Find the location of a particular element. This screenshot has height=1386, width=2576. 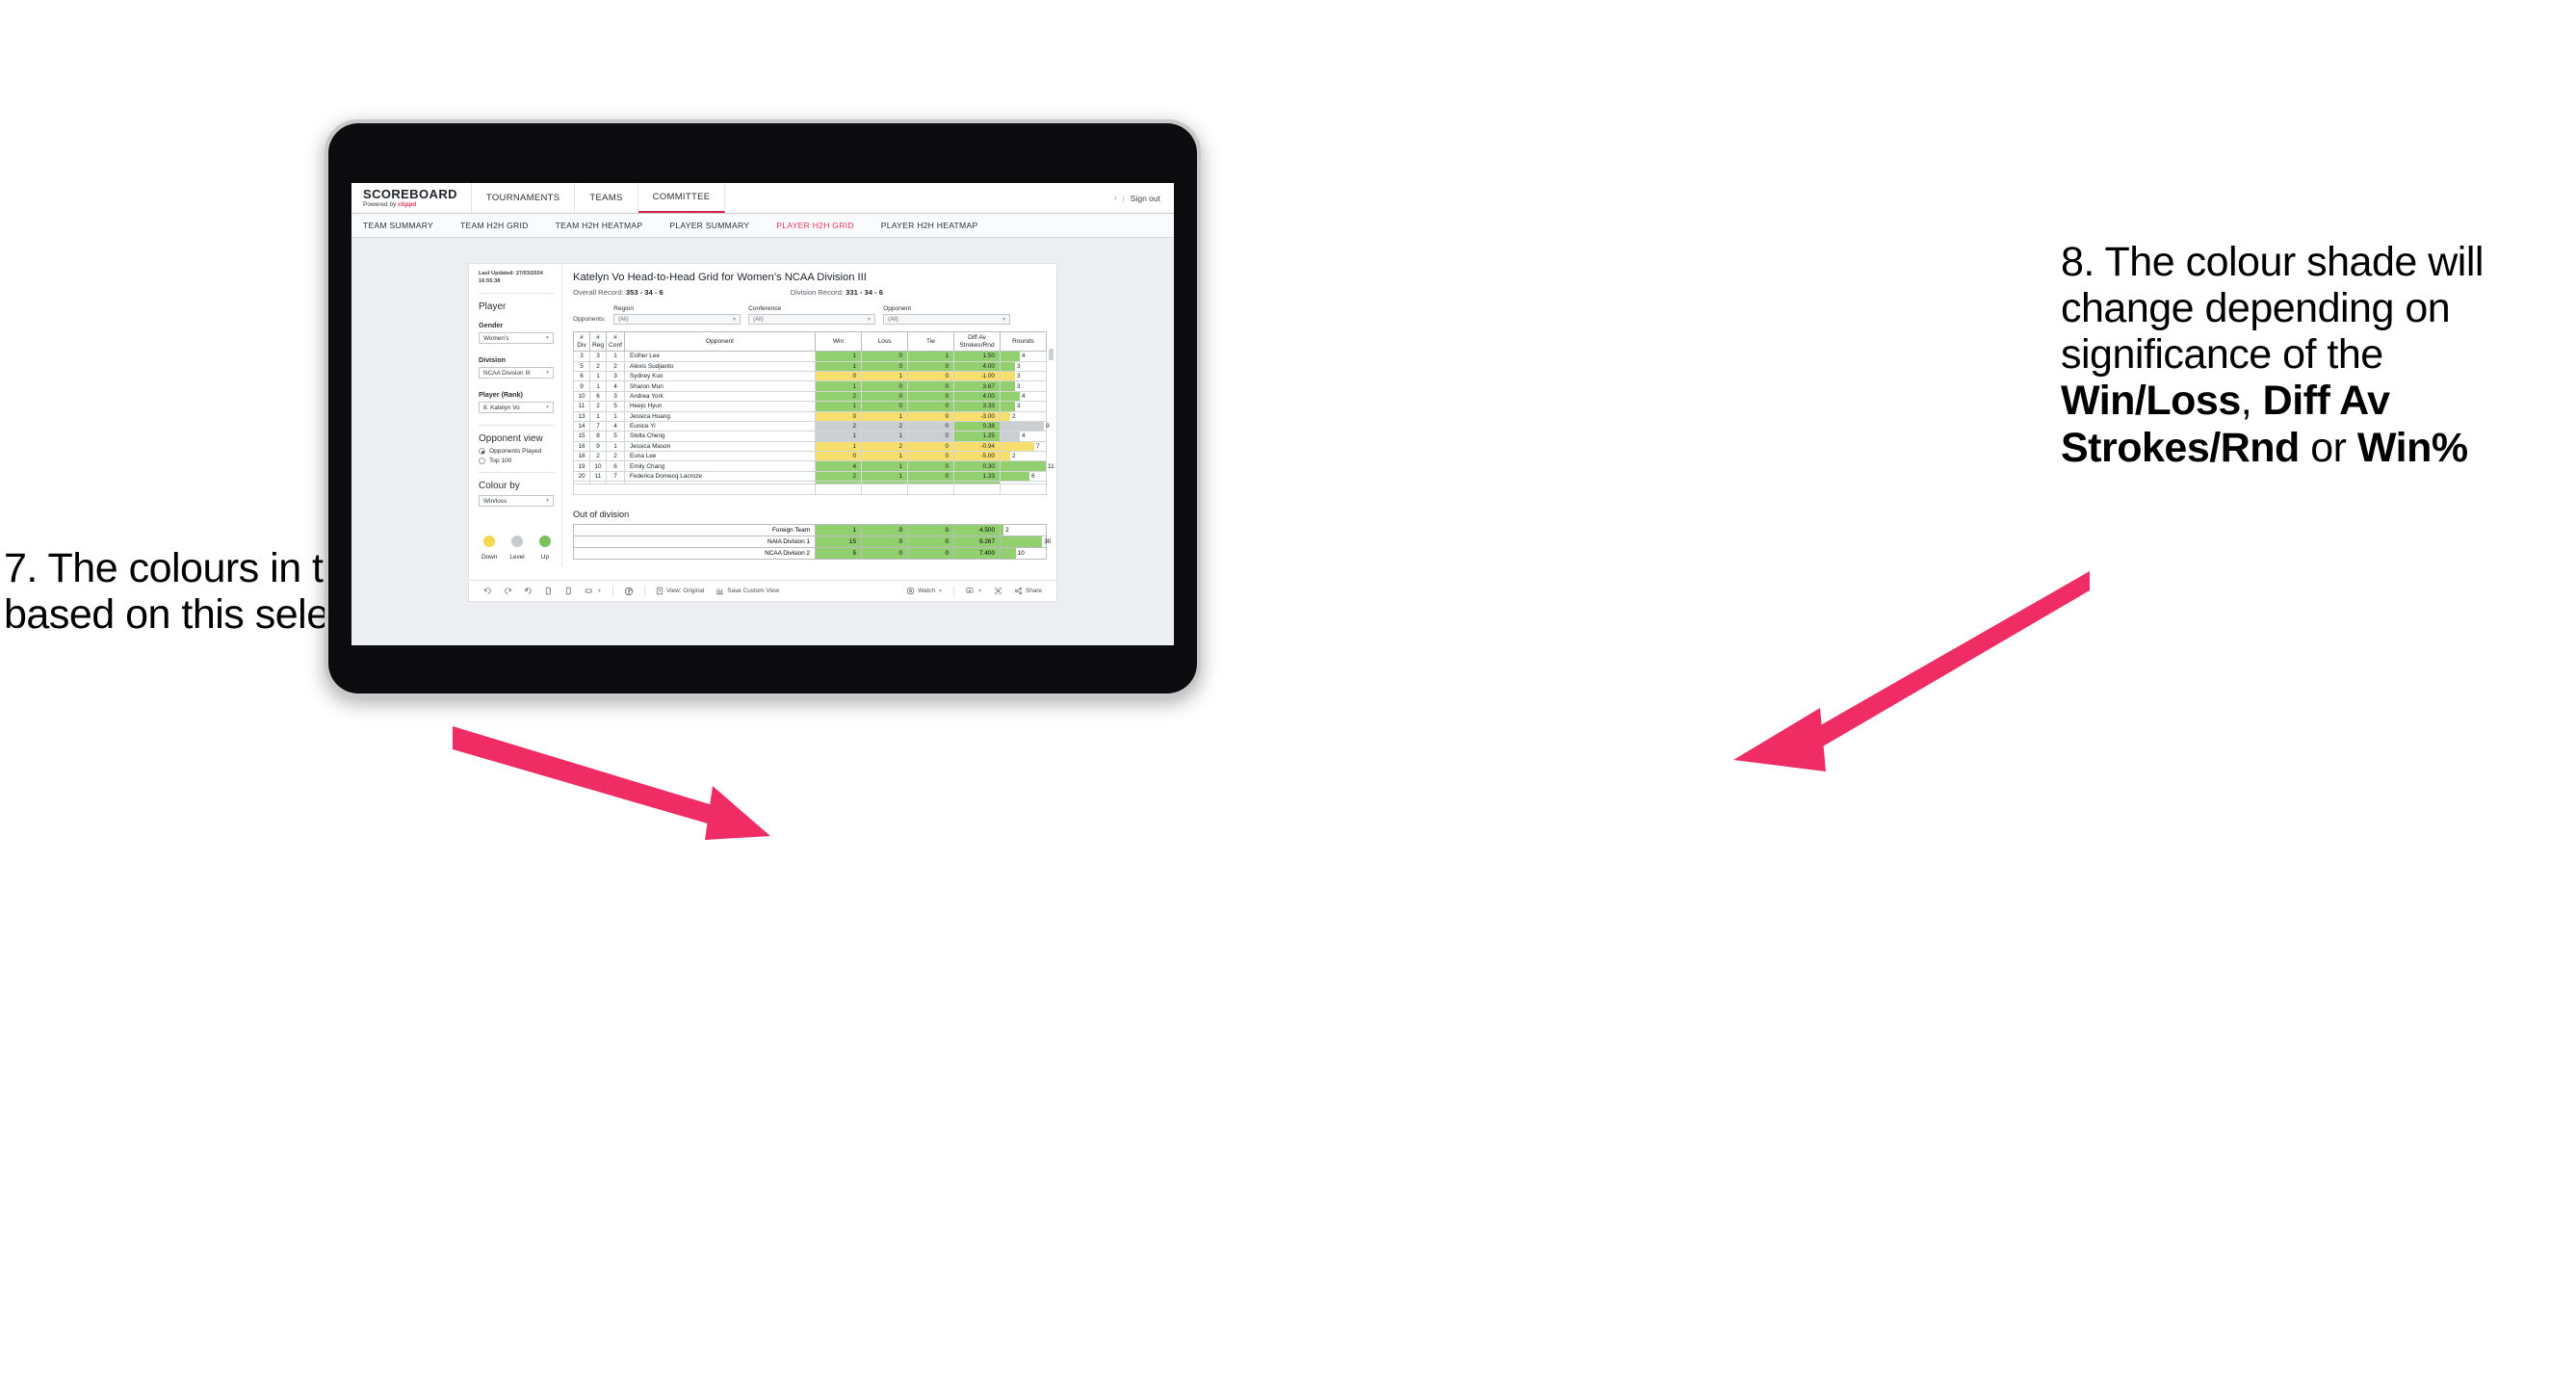

signout-link: Sign out is located at coordinates (1145, 198).